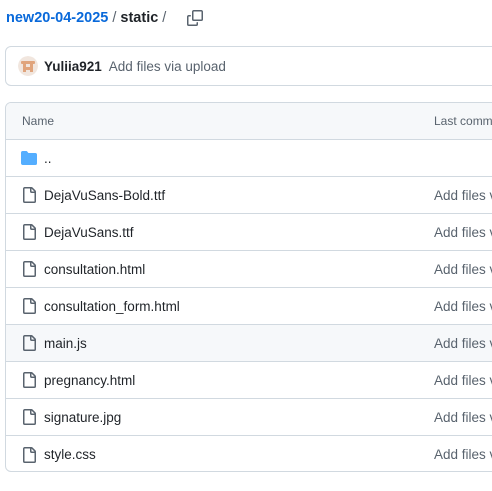  I want to click on breadcrumb-repo-link: new20-04-2025, so click(57, 18).